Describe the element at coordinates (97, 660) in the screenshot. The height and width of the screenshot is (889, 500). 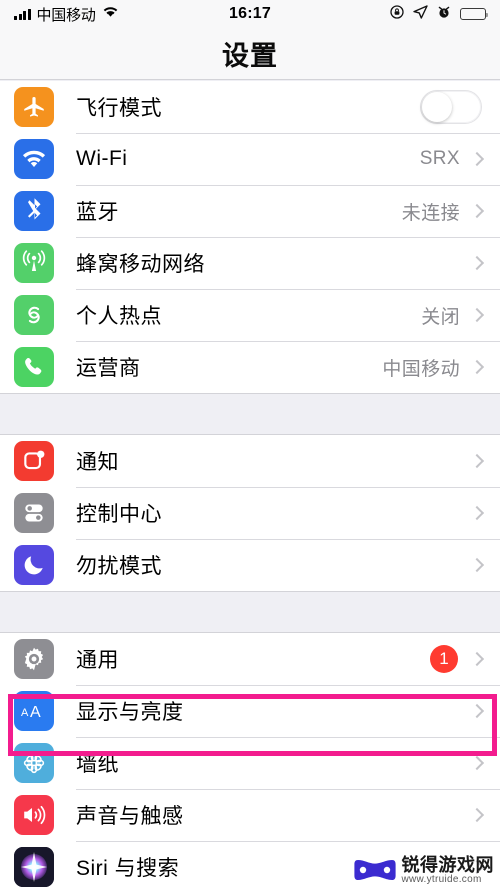
I see `settings-row-label: 通用` at that location.